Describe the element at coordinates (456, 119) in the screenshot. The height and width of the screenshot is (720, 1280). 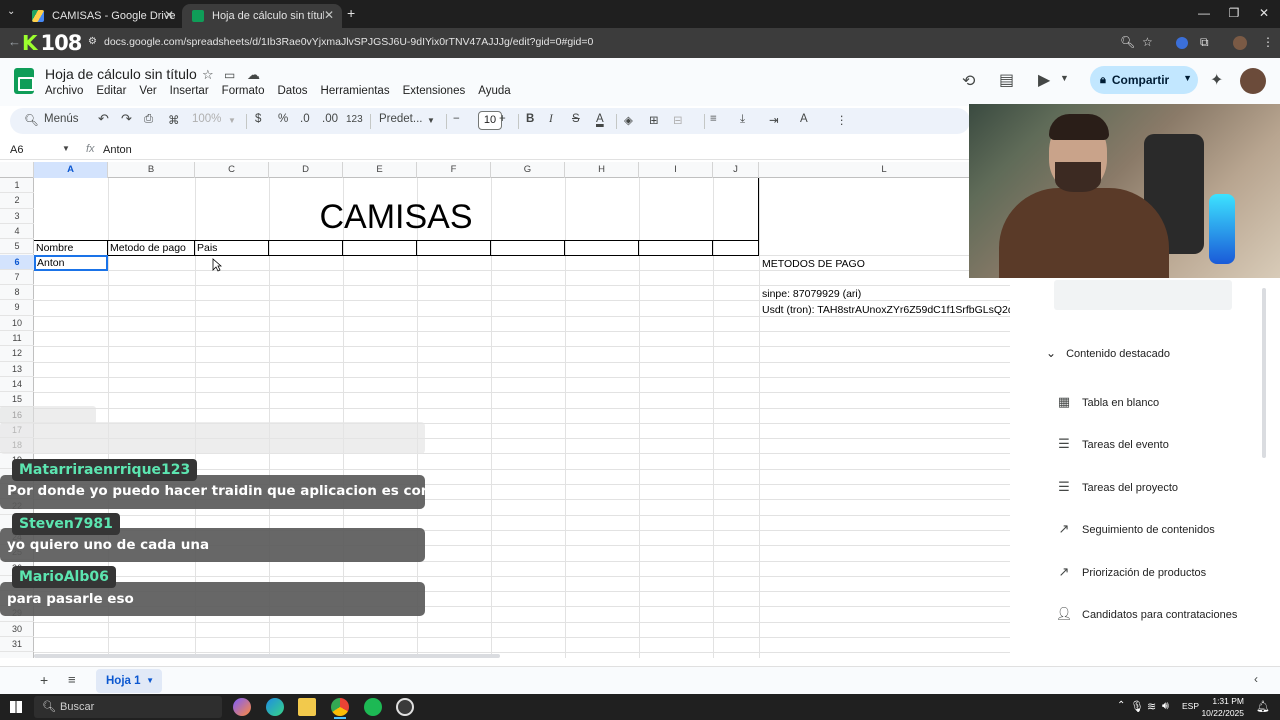
I see `font-size-decrease-button: −` at that location.